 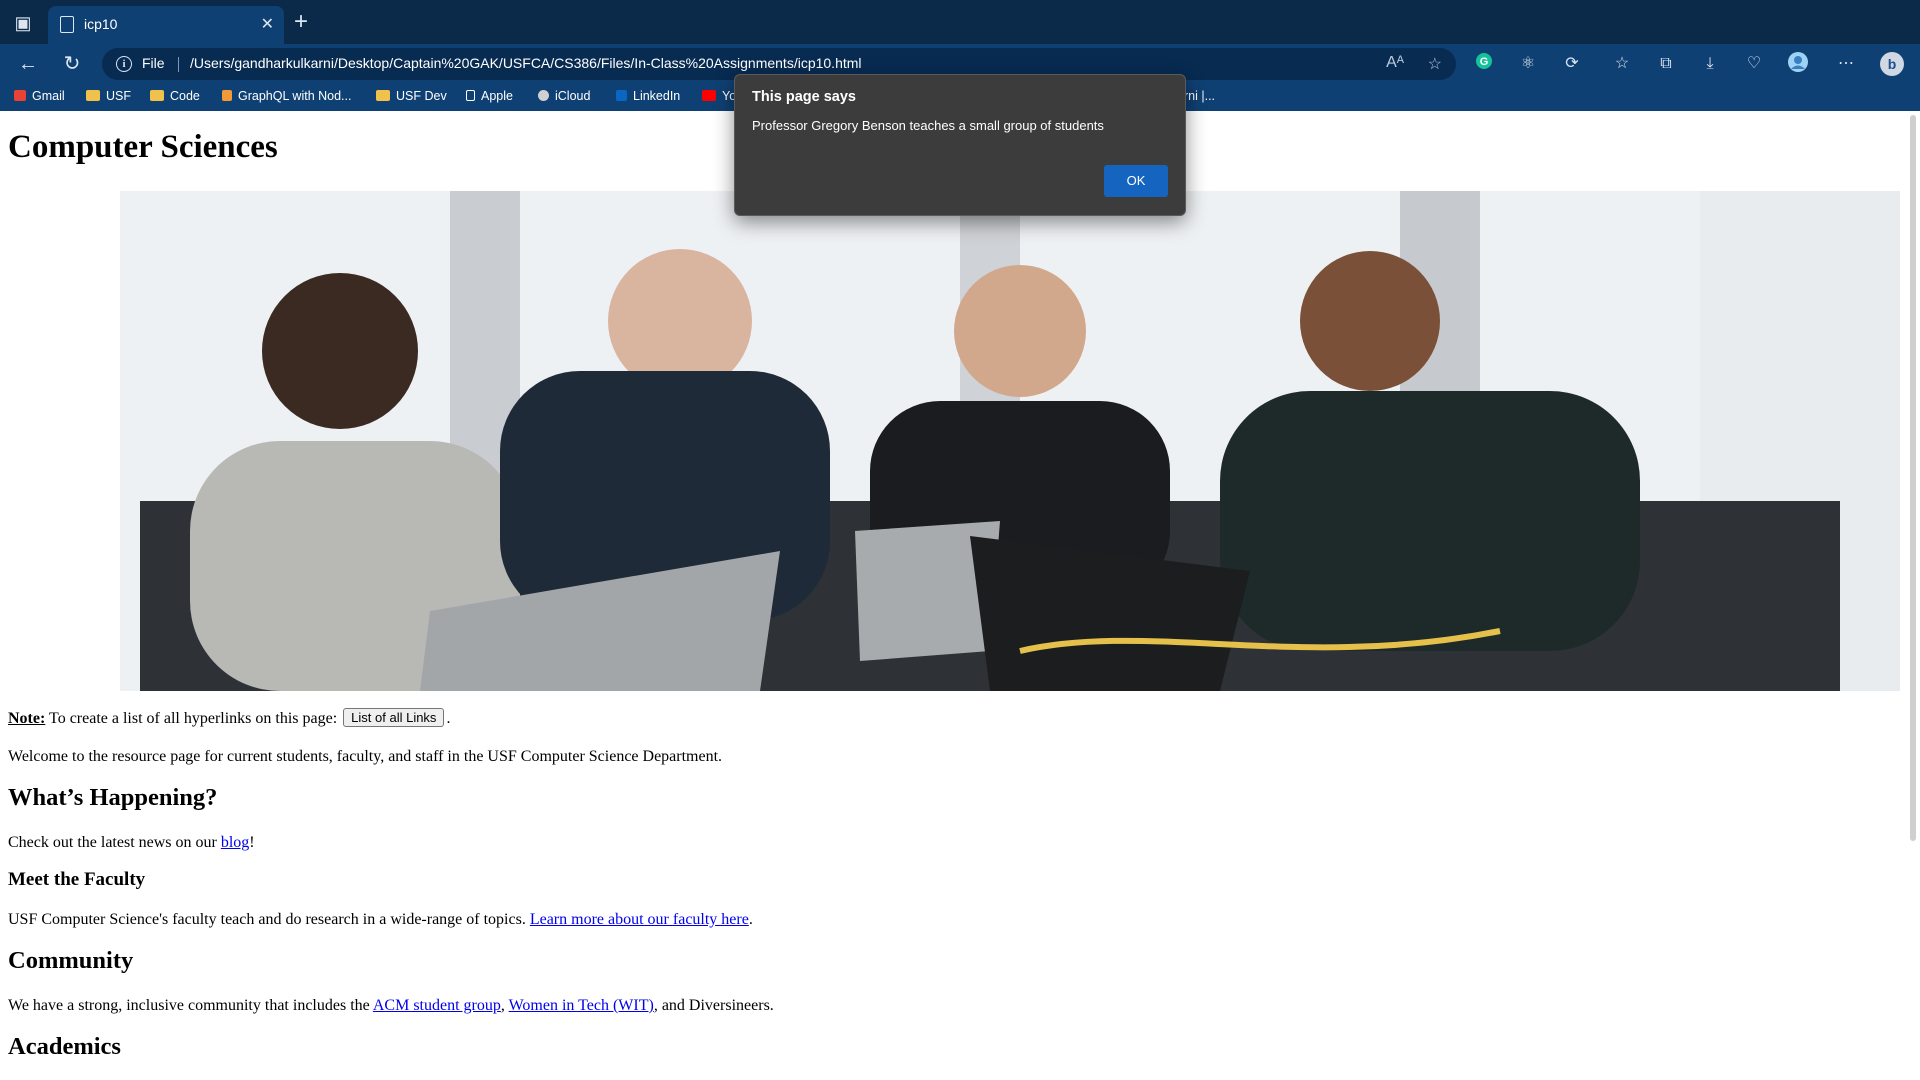 What do you see at coordinates (581, 1005) in the screenshot?
I see `wit-link: Women in Tech (WIT)` at bounding box center [581, 1005].